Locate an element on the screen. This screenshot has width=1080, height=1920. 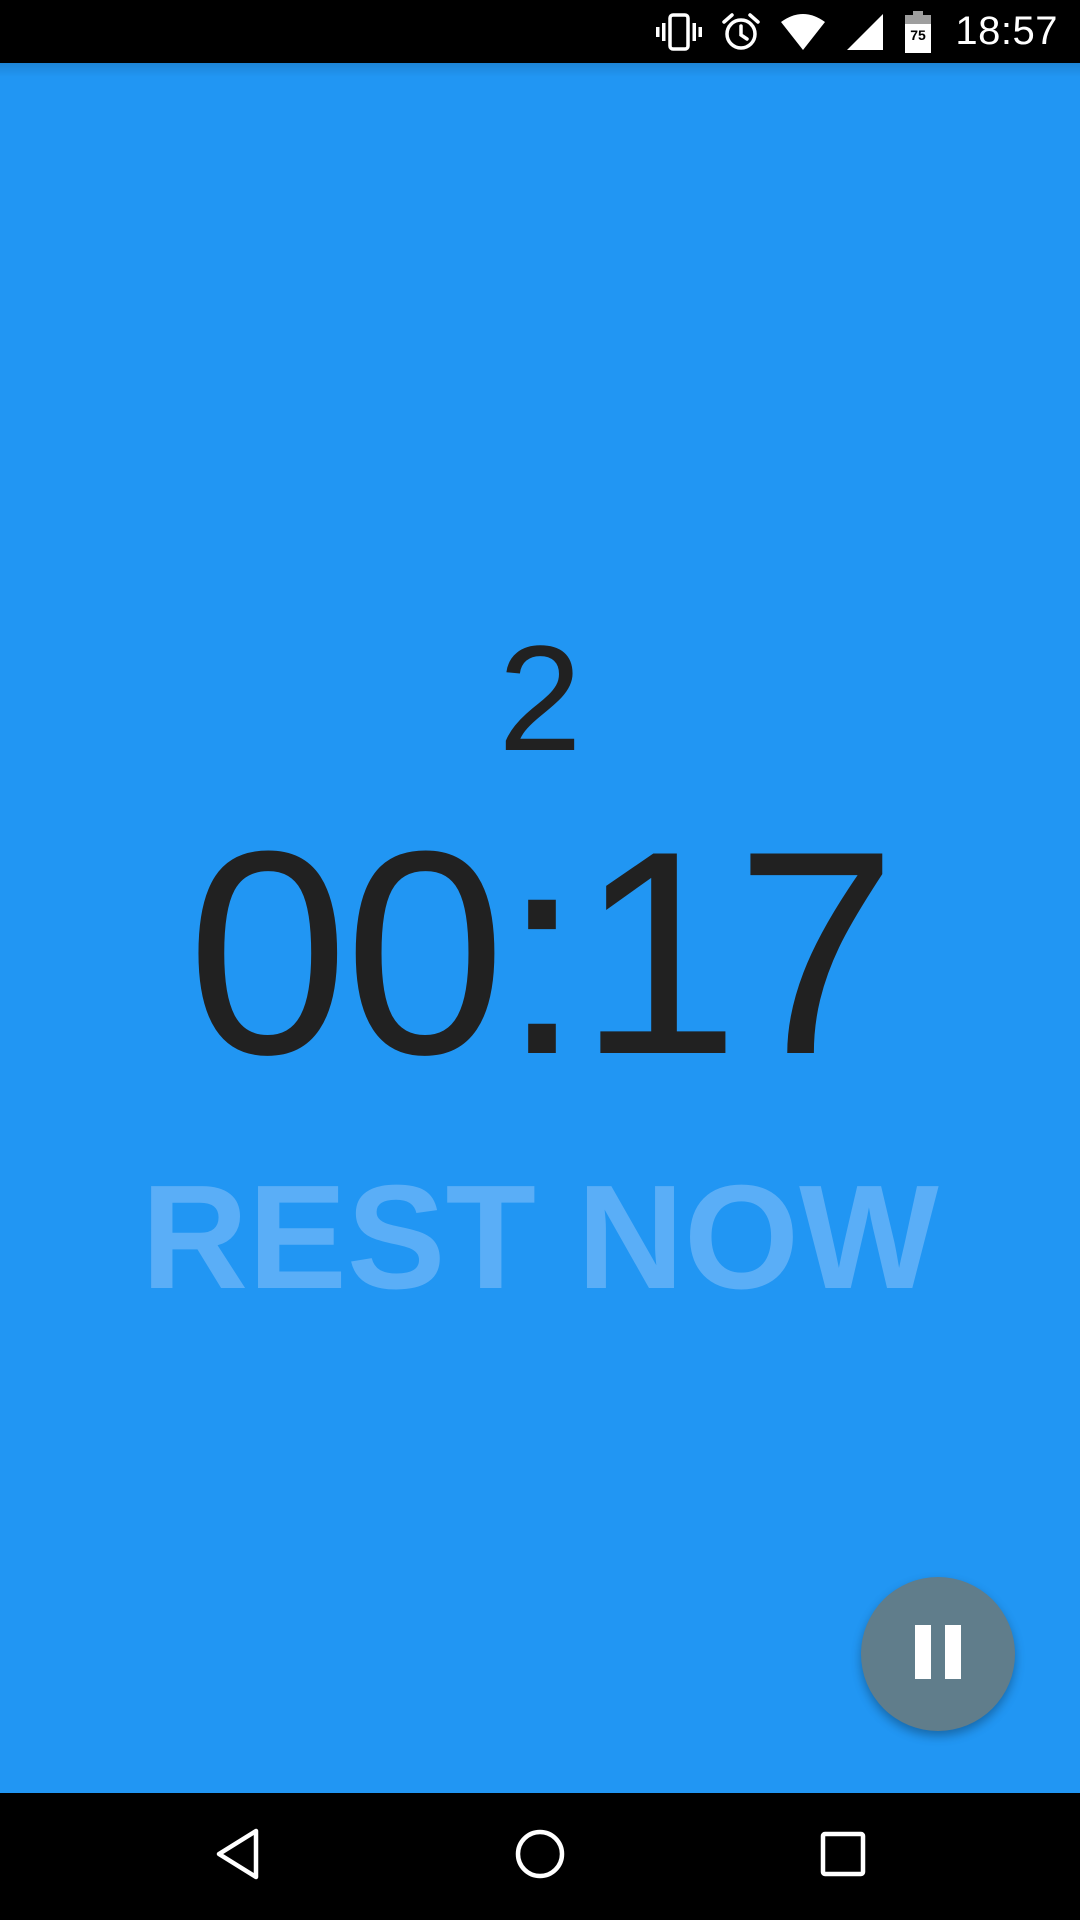
pause-button is located at coordinates (938, 1654).